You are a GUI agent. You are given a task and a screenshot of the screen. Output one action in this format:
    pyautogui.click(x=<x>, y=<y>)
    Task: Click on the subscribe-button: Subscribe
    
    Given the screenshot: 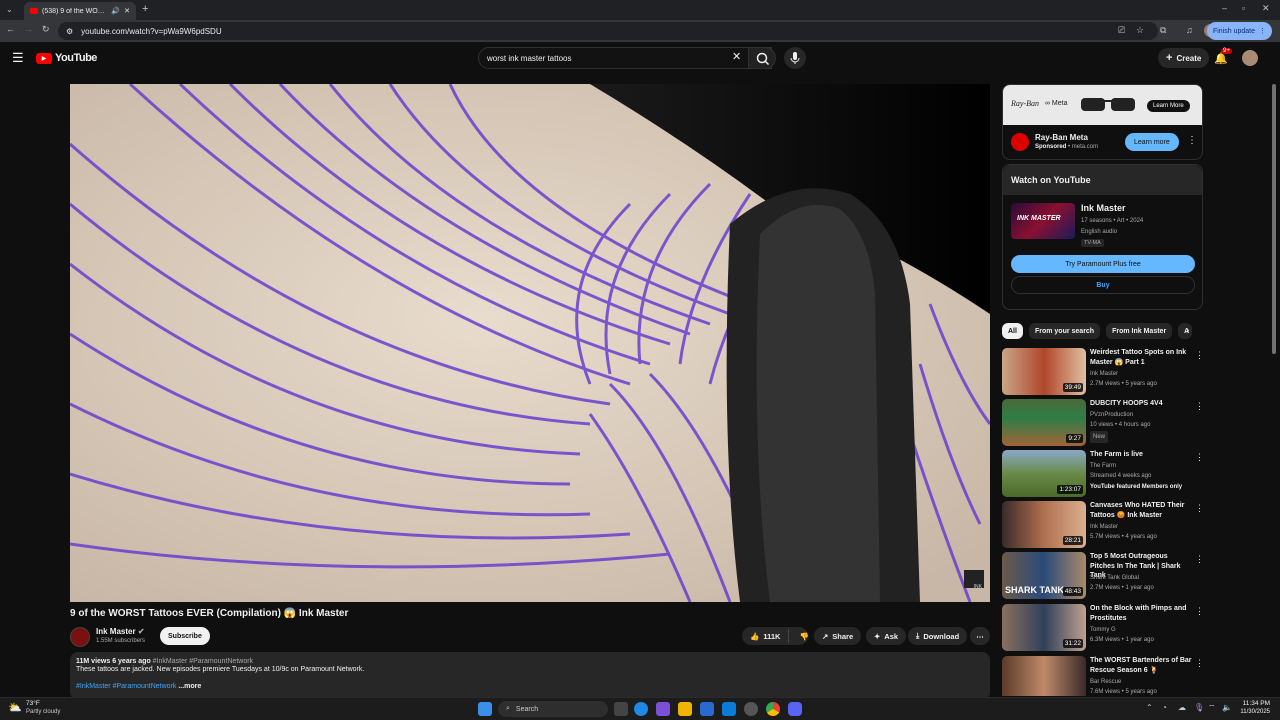 What is the action you would take?
    pyautogui.click(x=185, y=636)
    